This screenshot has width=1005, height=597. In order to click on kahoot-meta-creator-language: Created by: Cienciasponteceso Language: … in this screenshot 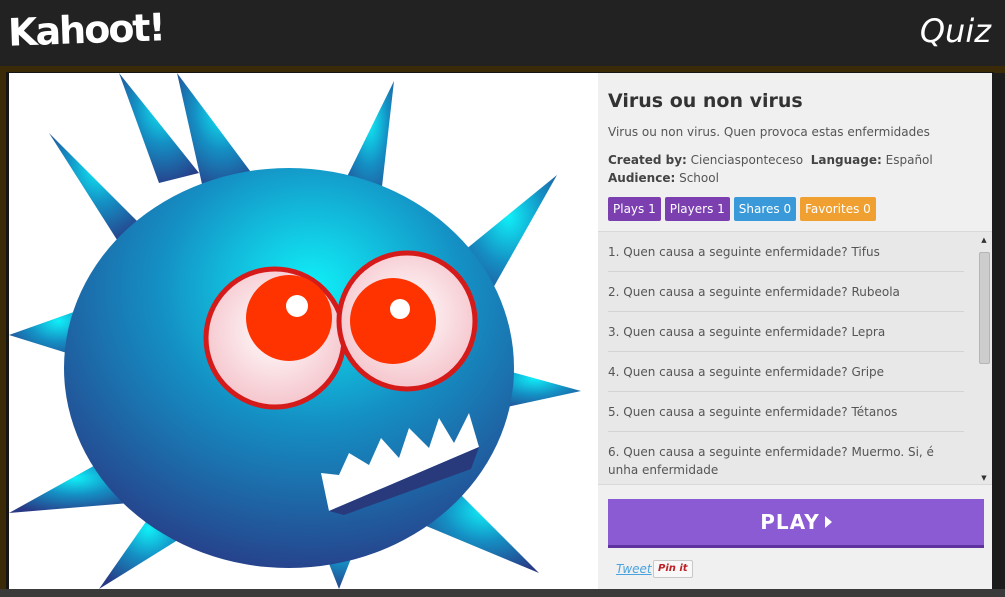, I will do `click(770, 160)`.